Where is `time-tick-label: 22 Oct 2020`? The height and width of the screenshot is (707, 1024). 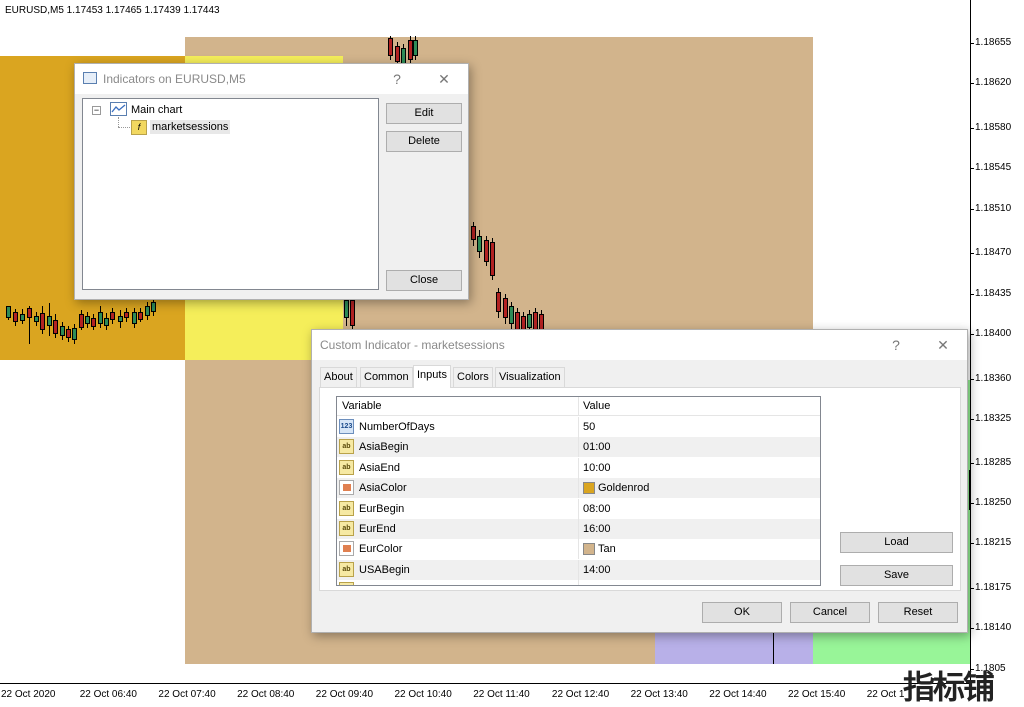
time-tick-label: 22 Oct 2020 is located at coordinates (28, 694).